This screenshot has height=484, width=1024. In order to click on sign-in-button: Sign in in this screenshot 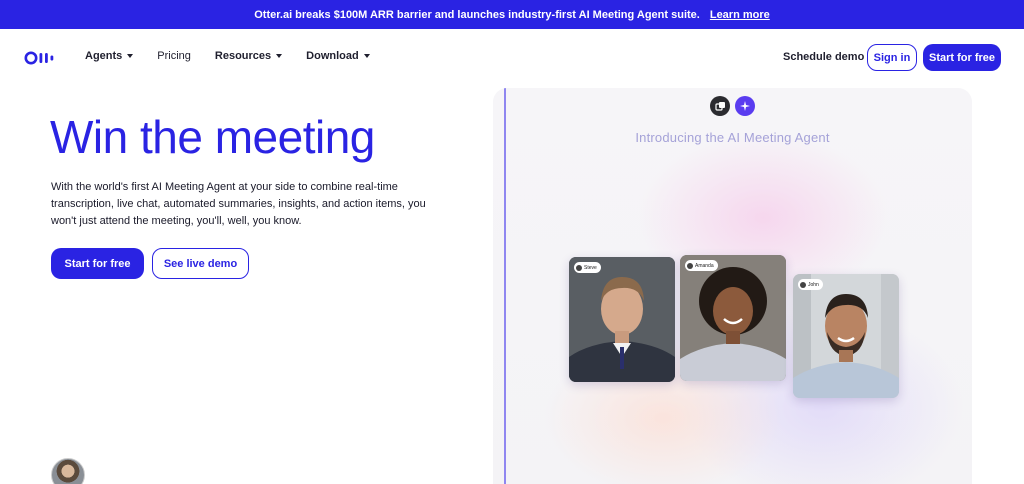, I will do `click(892, 57)`.